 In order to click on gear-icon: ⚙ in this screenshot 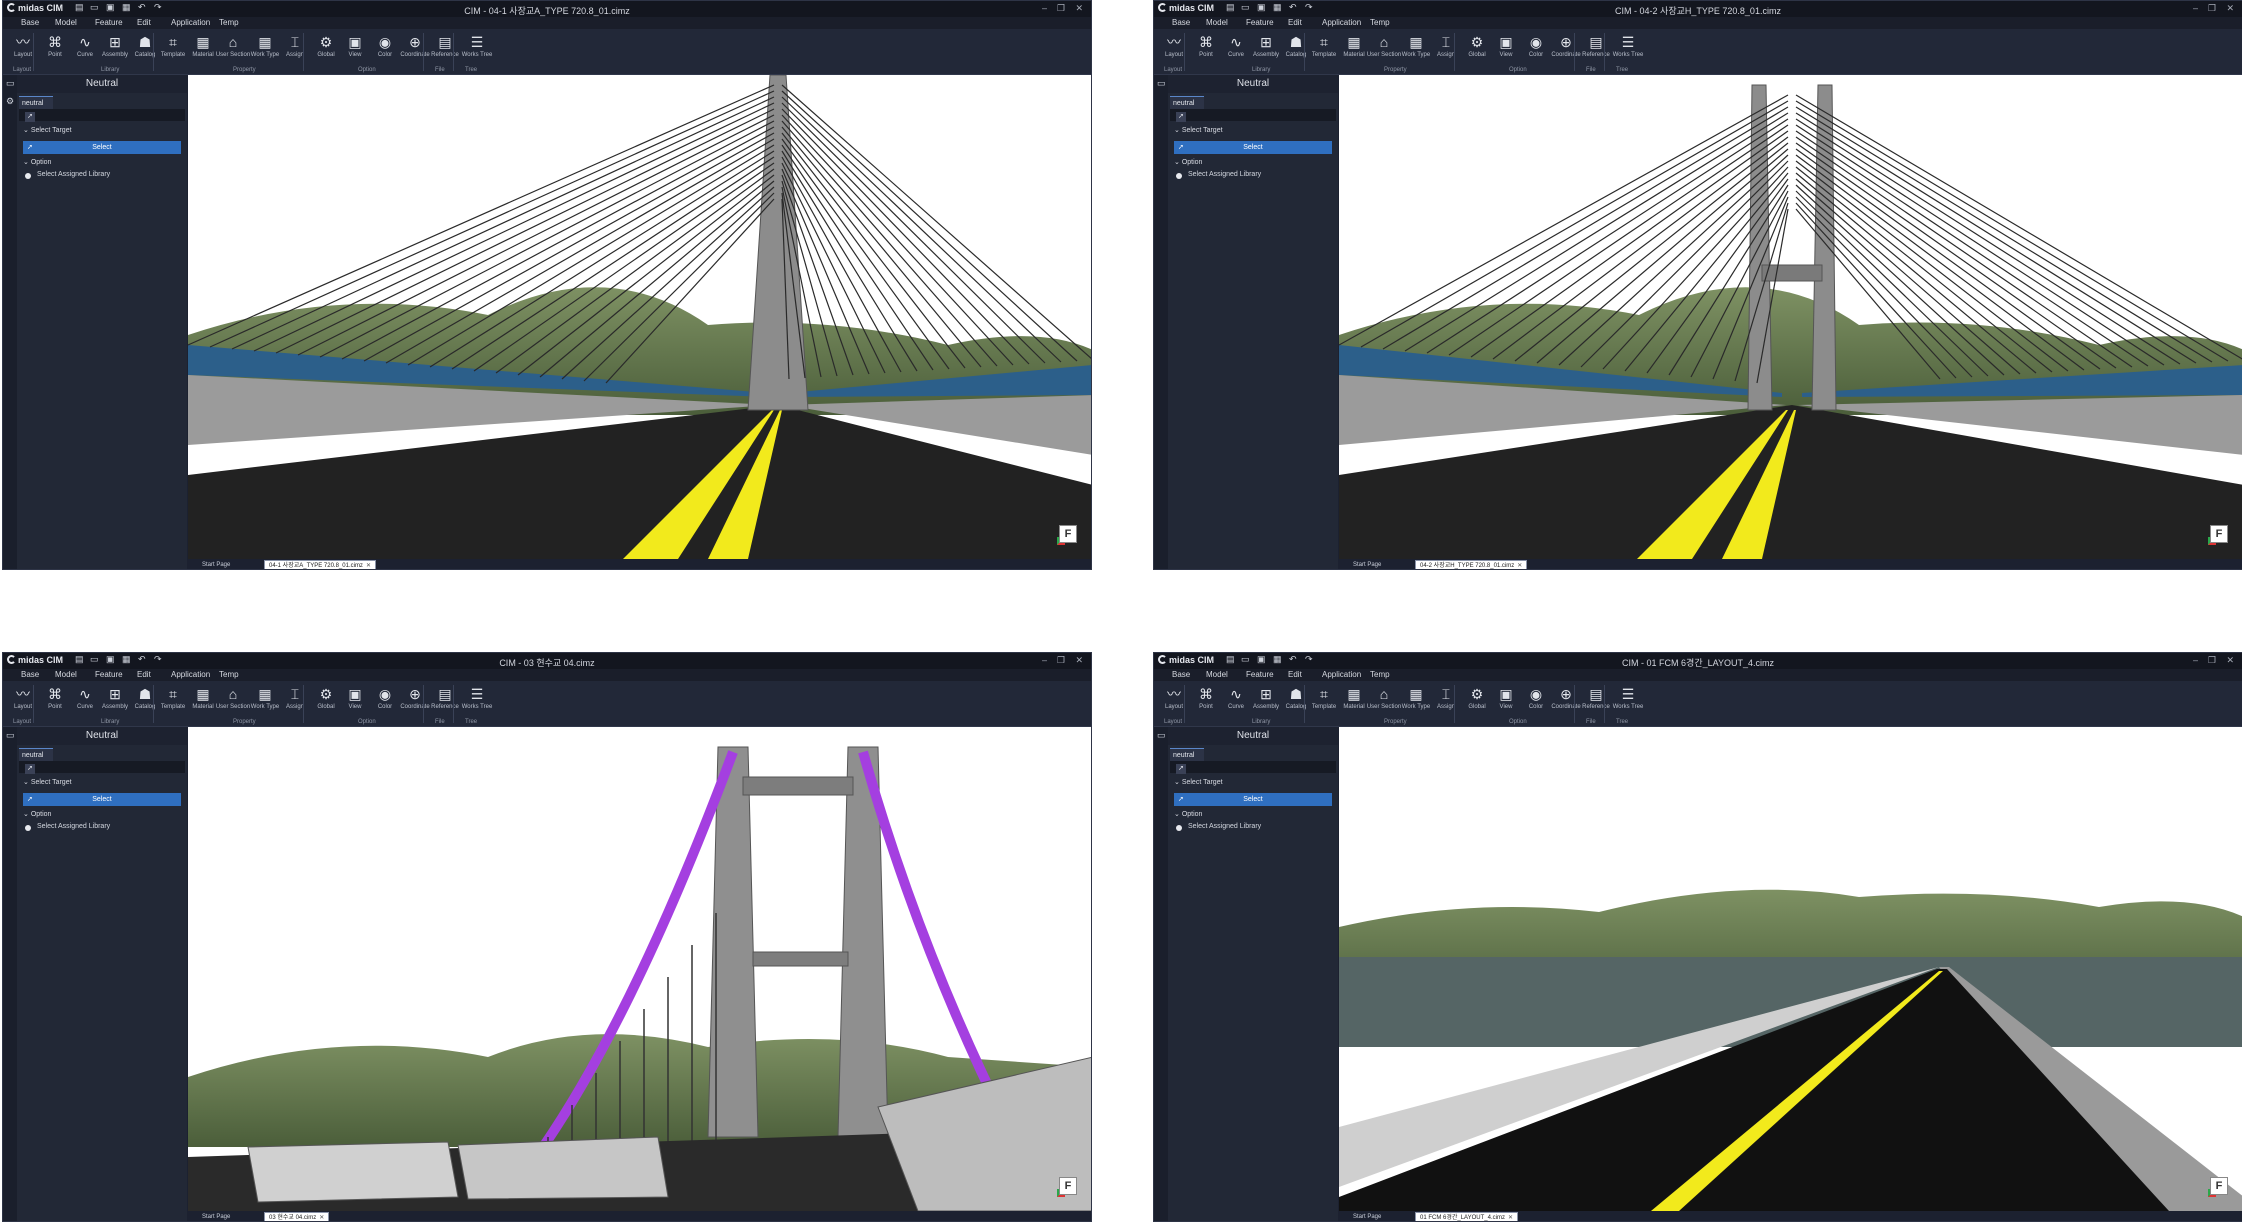, I will do `click(10, 101)`.